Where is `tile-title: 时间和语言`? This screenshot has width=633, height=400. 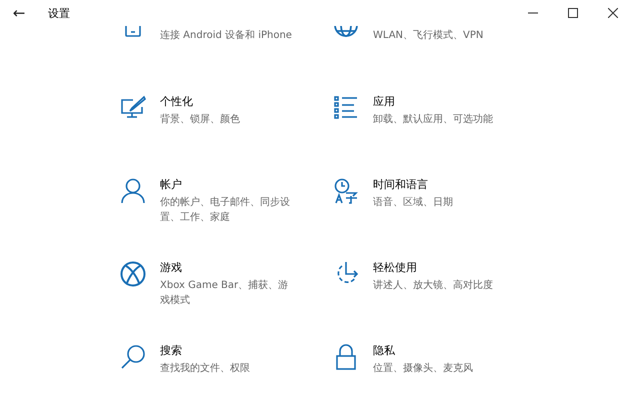 tile-title: 时间和语言 is located at coordinates (440, 185).